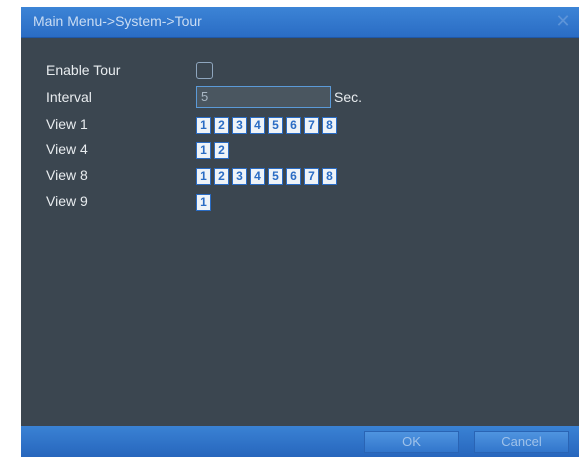 Image resolution: width=579 pixels, height=457 pixels. I want to click on view-1-channels: 12345678, so click(266, 125).